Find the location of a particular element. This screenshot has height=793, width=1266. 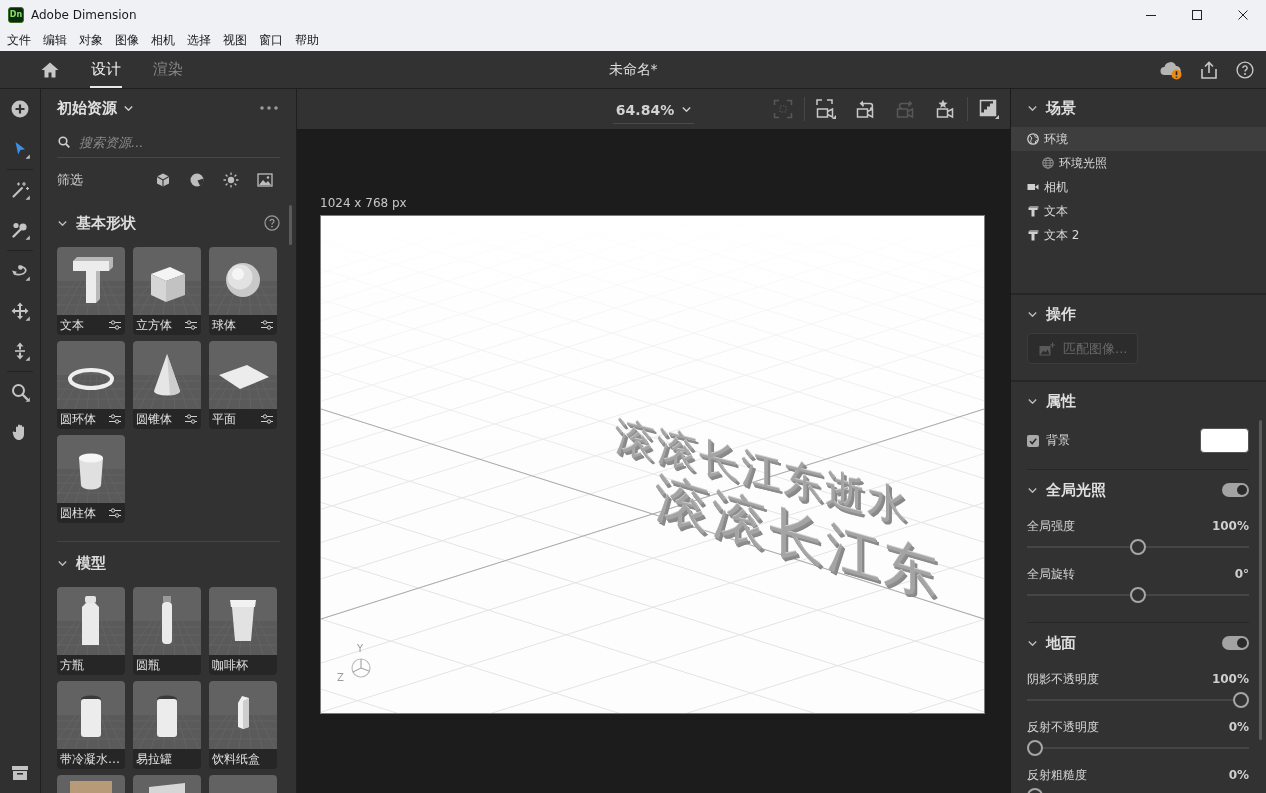

asset-tile: 圆锥体 is located at coordinates (167, 385).